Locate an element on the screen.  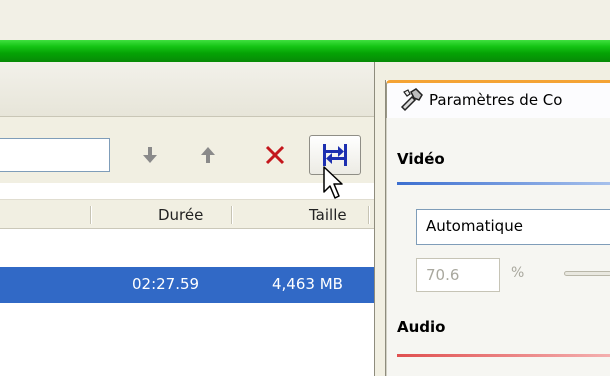
audio-section-rule is located at coordinates (503, 355).